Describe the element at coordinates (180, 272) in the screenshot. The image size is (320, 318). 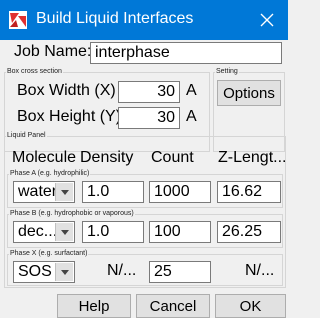
I see `phase-x-count-input: 25` at that location.